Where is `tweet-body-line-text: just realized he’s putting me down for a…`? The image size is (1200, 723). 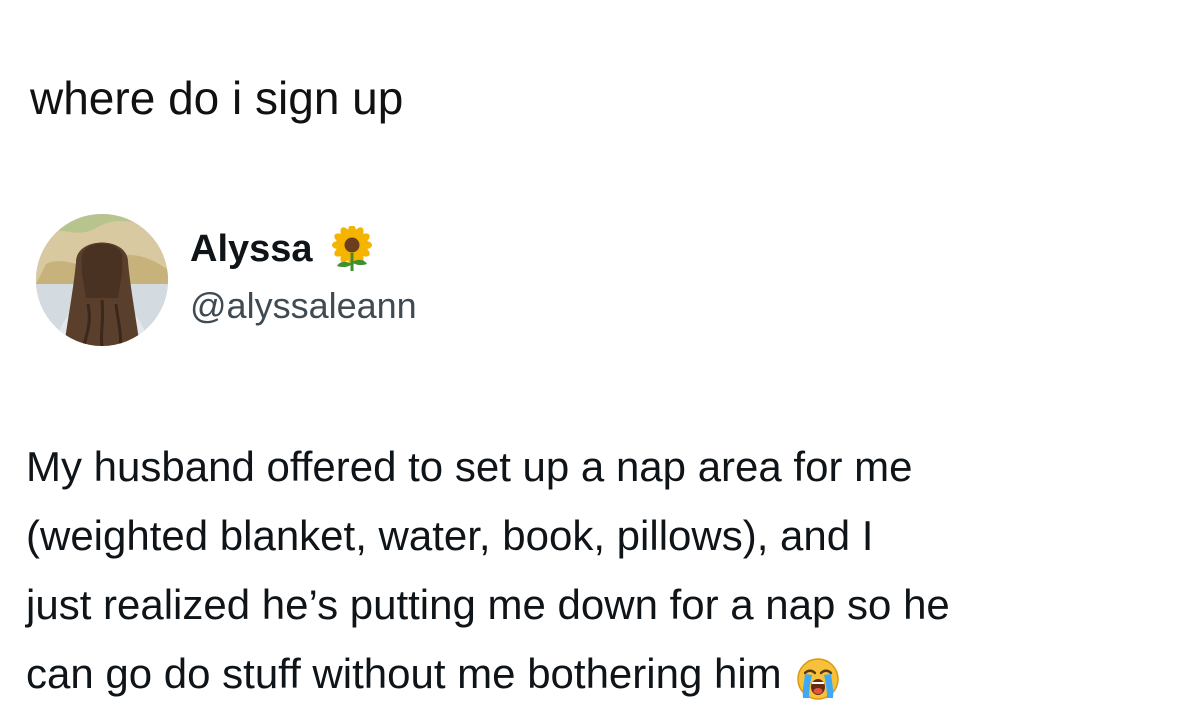 tweet-body-line-text: just realized he’s putting me down for a… is located at coordinates (488, 604).